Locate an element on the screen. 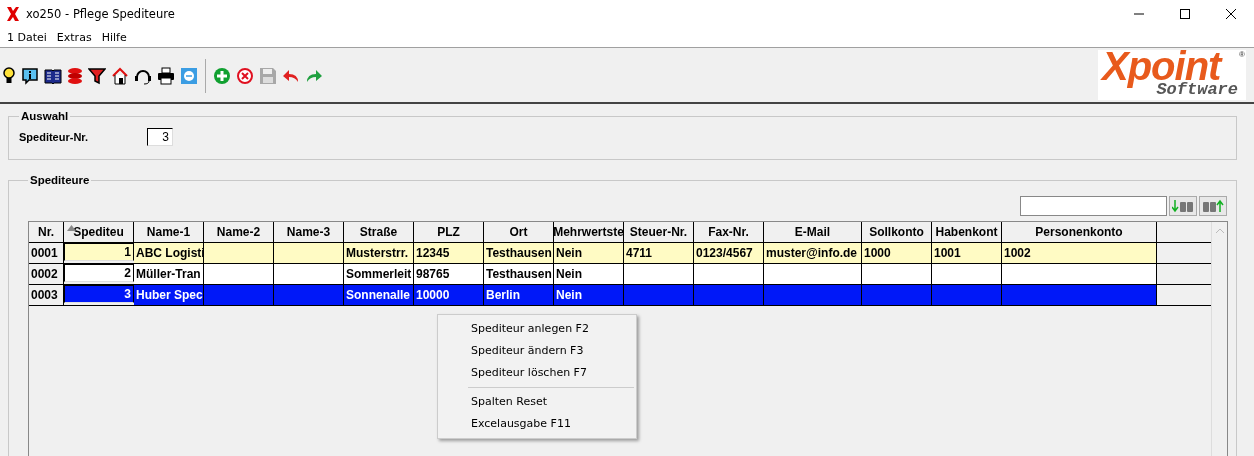 The width and height of the screenshot is (1254, 456). table-cell: 2 is located at coordinates (99, 273).